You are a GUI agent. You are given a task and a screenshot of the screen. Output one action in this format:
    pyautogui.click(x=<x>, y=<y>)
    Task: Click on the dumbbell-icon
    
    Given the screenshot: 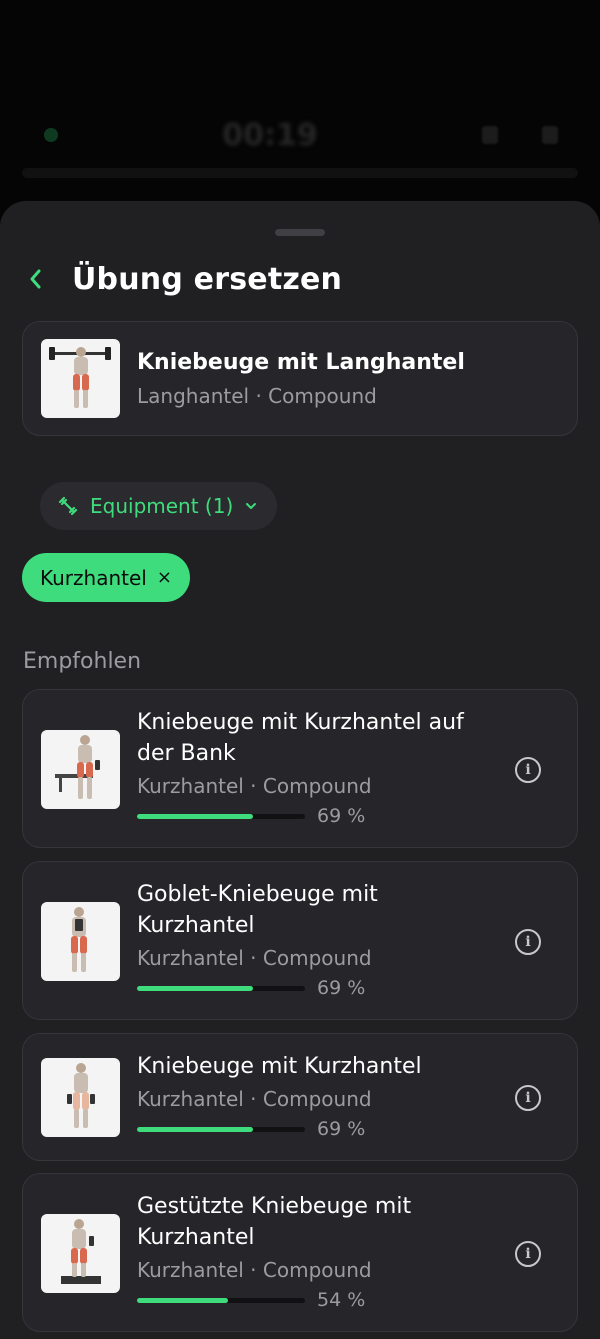 What is the action you would take?
    pyautogui.click(x=68, y=506)
    